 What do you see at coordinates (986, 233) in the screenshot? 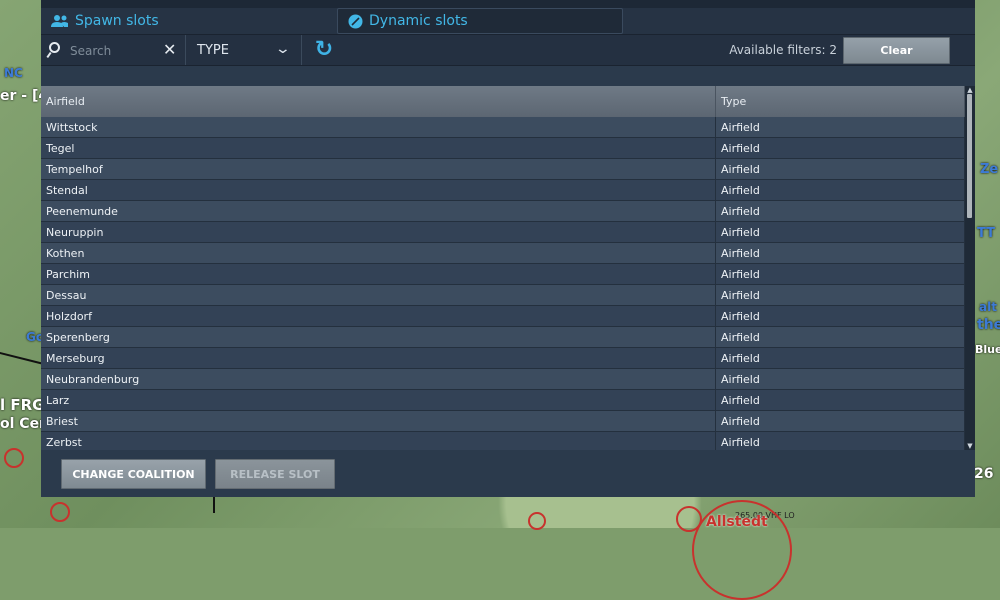
I see `map-label: TT` at bounding box center [986, 233].